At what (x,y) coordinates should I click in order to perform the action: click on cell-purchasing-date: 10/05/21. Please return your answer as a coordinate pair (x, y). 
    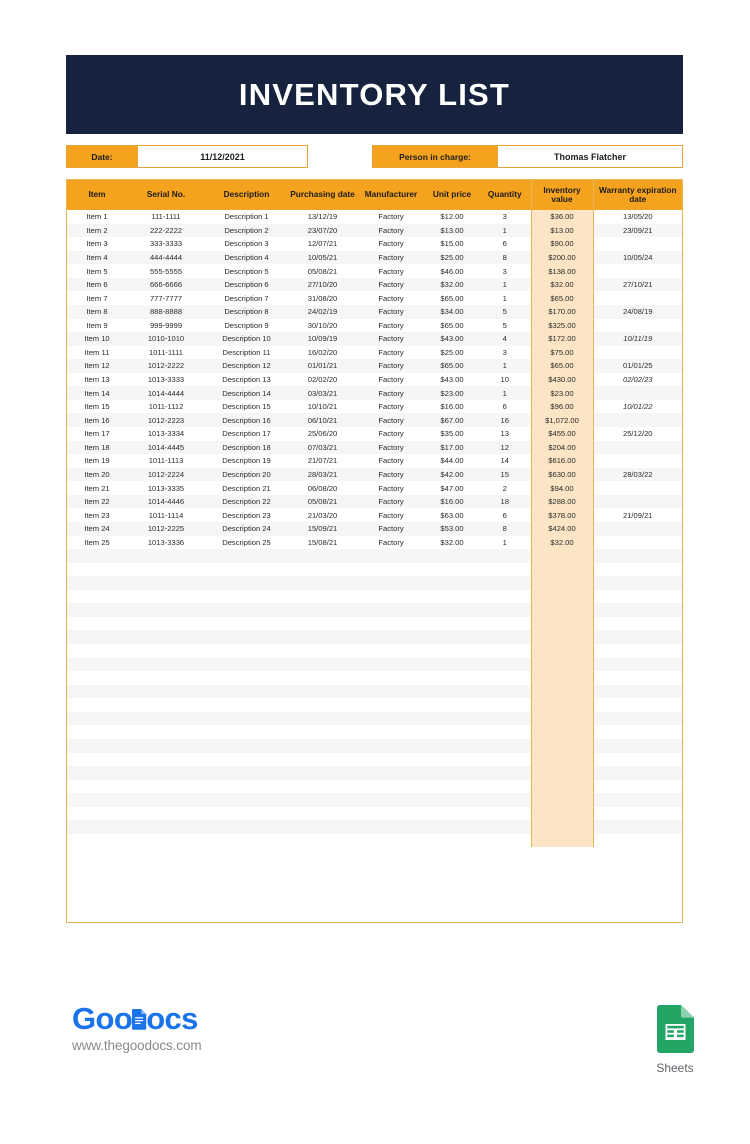
    Looking at the image, I should click on (322, 257).